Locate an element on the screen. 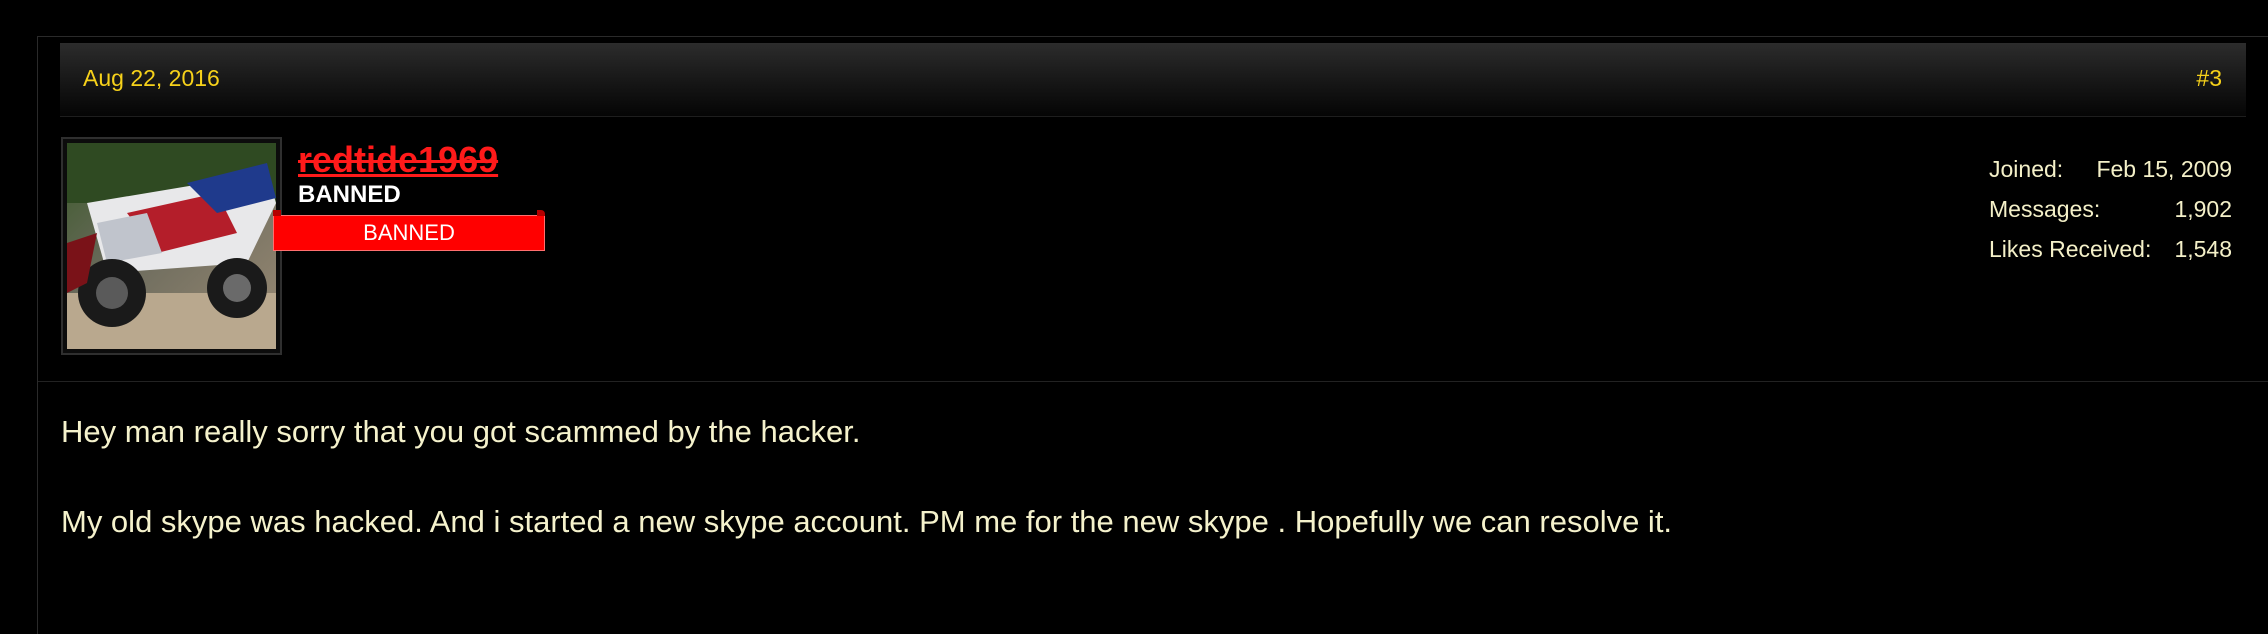 This screenshot has width=2268, height=634. stat-value: 1,902 is located at coordinates (2203, 209).